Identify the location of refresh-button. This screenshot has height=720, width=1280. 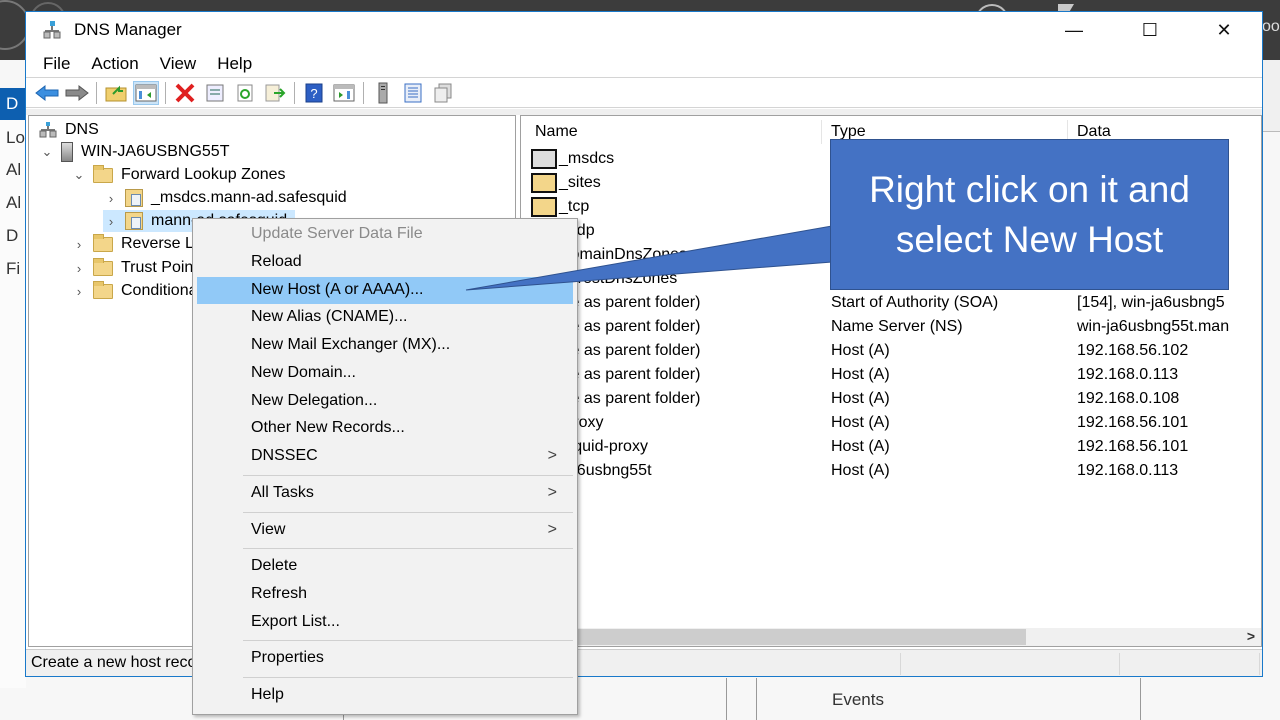
(245, 93).